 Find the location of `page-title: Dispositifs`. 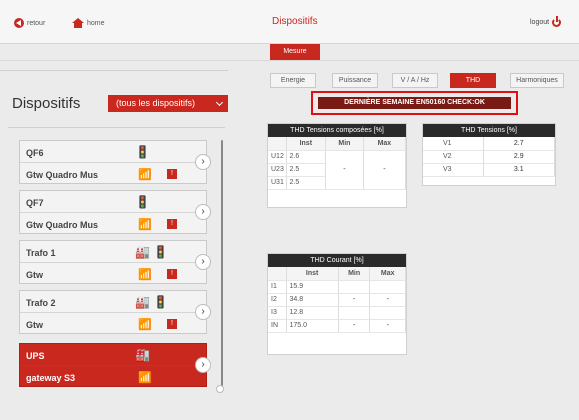

page-title: Dispositifs is located at coordinates (295, 21).